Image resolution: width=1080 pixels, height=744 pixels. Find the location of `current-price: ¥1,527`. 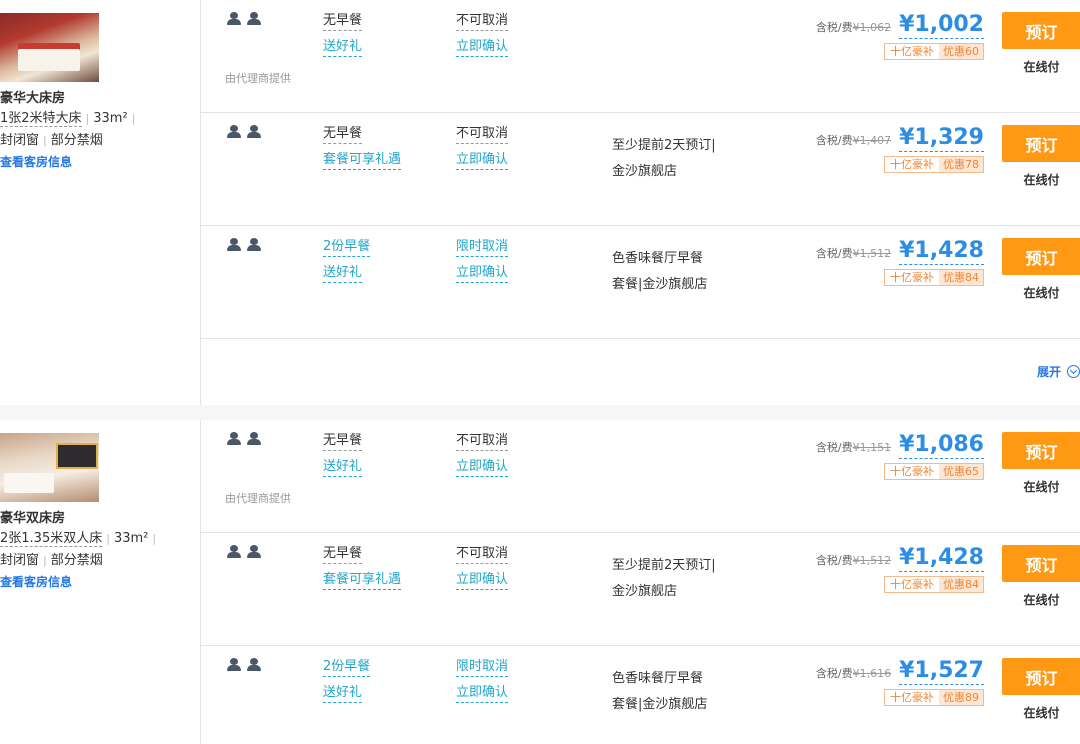

current-price: ¥1,527 is located at coordinates (941, 671).